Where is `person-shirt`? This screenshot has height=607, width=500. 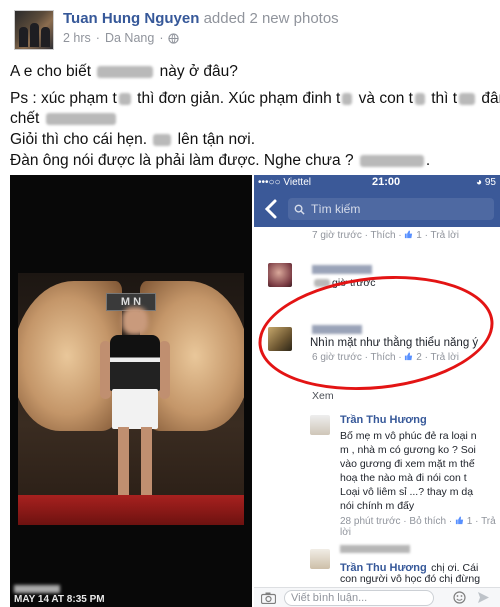
person-shirt is located at coordinates (135, 363).